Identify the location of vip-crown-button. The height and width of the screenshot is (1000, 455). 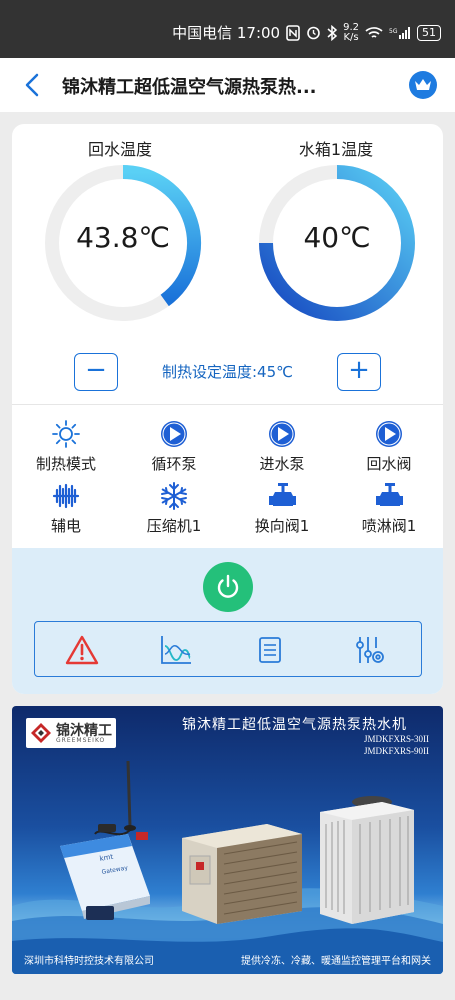
(423, 85).